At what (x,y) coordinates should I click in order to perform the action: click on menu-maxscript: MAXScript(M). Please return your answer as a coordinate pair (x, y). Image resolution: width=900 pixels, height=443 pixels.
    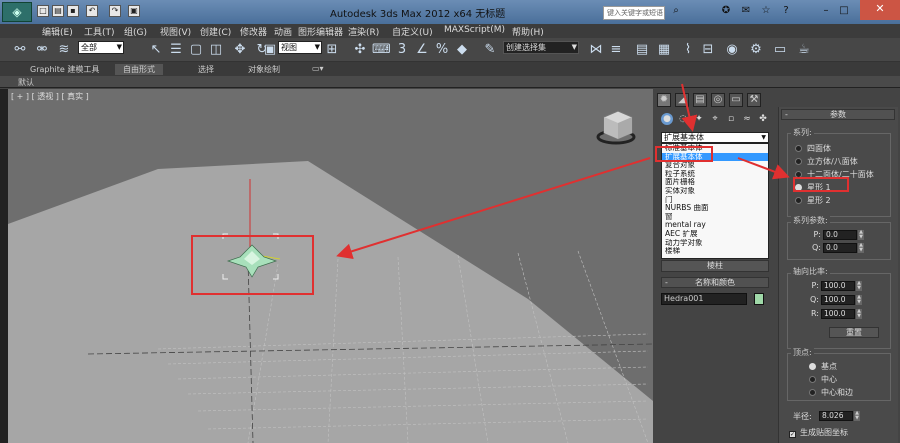
    Looking at the image, I should click on (474, 30).